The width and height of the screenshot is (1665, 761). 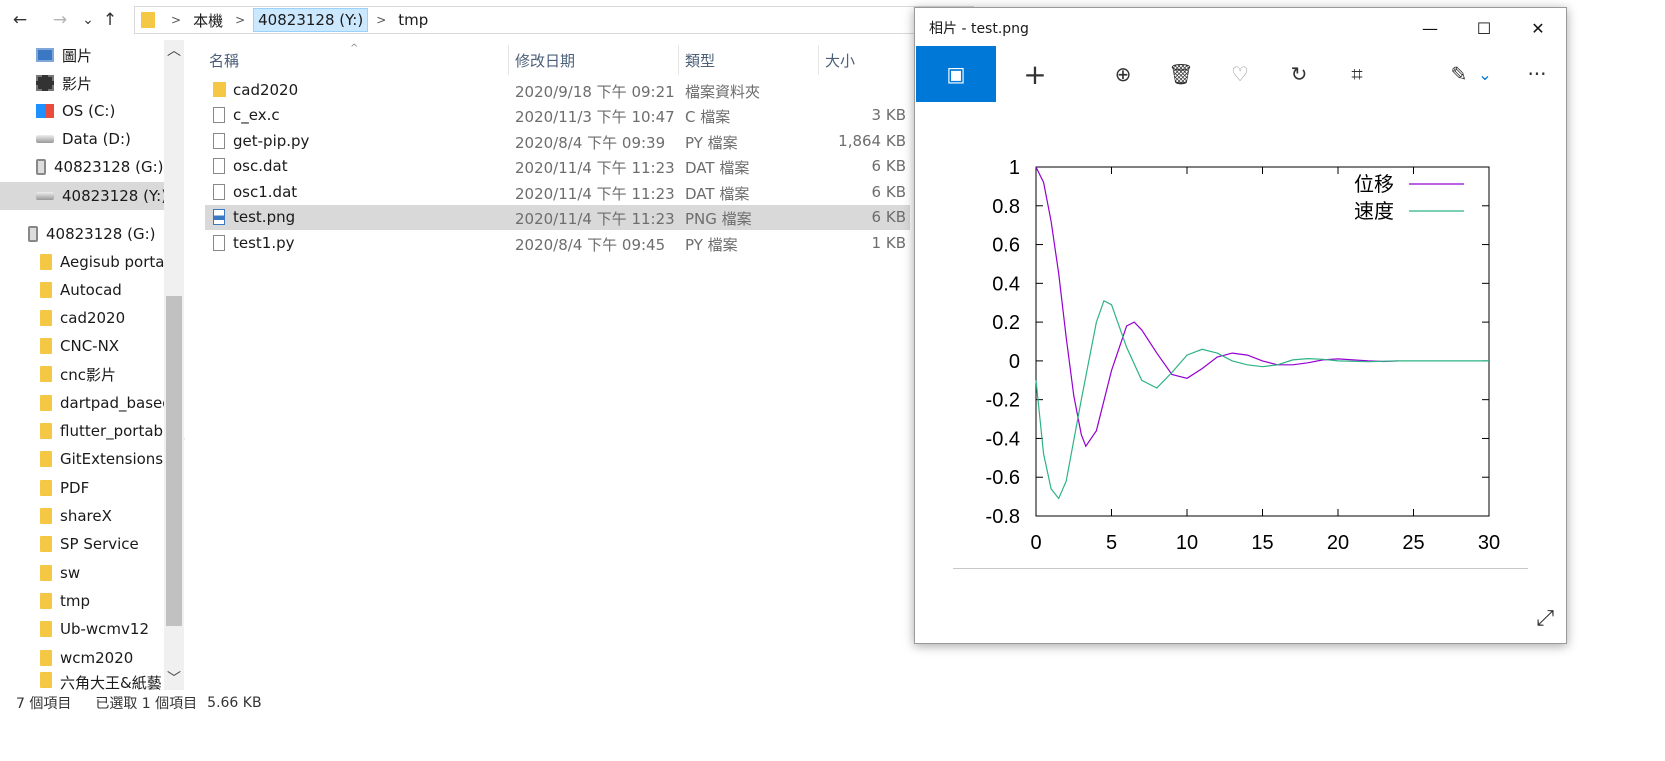 I want to click on breadcrumb-this-pc: 本機, so click(x=208, y=20).